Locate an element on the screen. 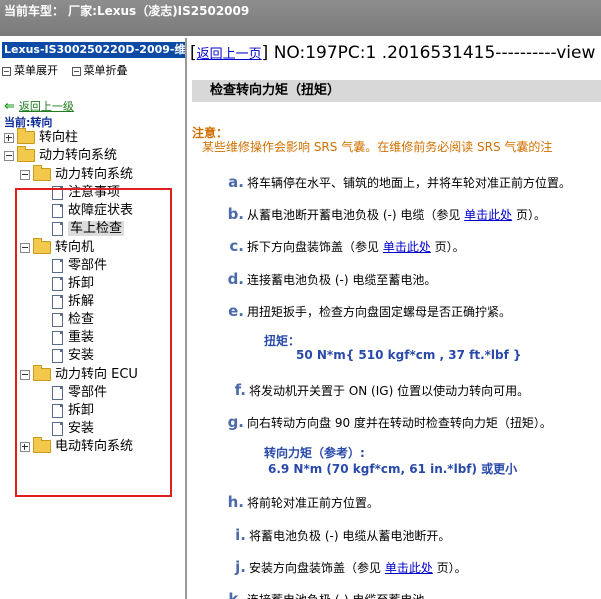 This screenshot has height=599, width=601. document-number: NO:197PC:1 .2016531415----------view is located at coordinates (434, 53).